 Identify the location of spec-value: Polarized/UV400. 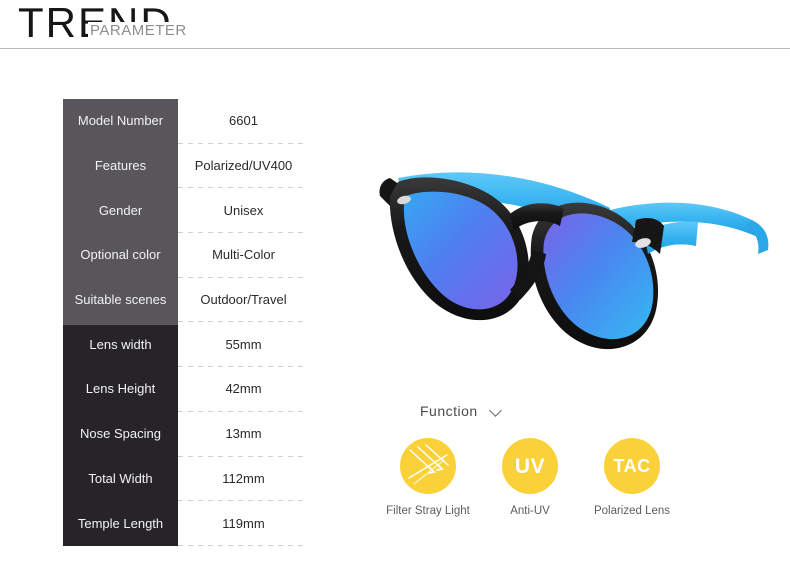
(243, 166).